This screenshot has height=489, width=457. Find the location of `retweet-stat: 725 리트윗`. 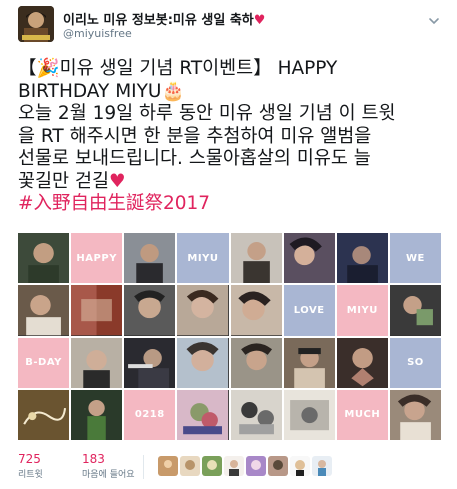

retweet-stat: 725 리트윗 is located at coordinates (30, 466).